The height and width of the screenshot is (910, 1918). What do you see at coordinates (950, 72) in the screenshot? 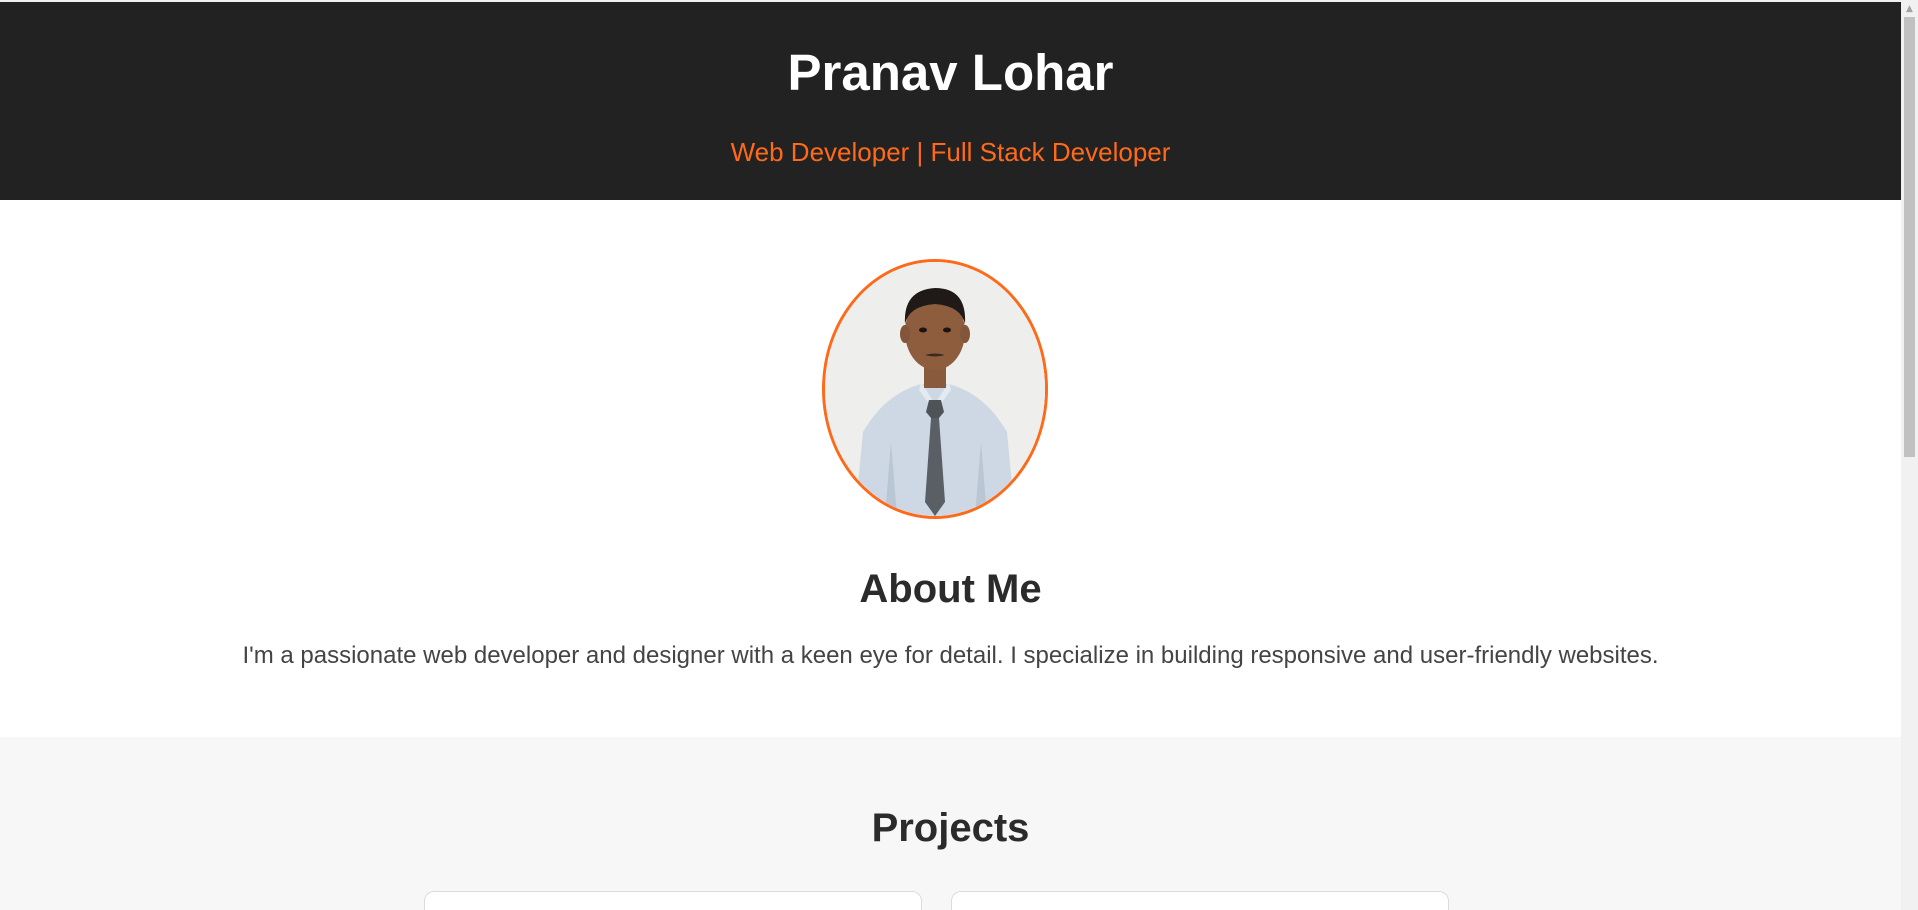
I see `site-title: Pranav Lohar` at bounding box center [950, 72].